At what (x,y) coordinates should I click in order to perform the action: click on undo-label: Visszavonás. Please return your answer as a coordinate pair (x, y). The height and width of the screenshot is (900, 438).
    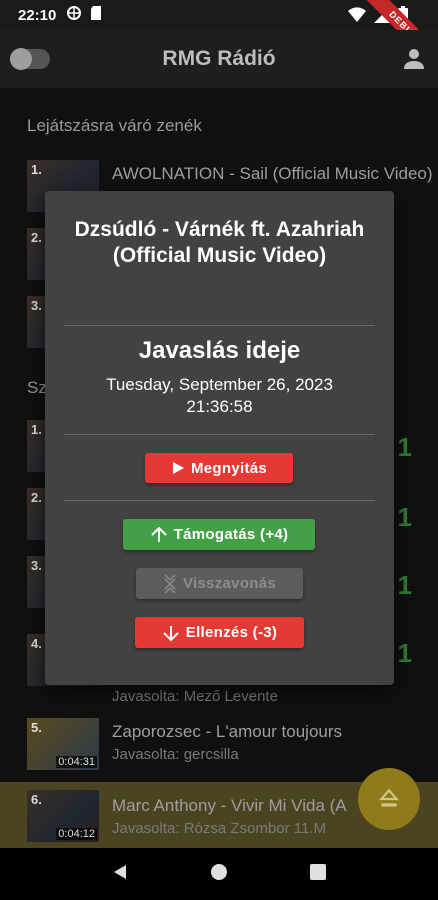
    Looking at the image, I should click on (229, 583).